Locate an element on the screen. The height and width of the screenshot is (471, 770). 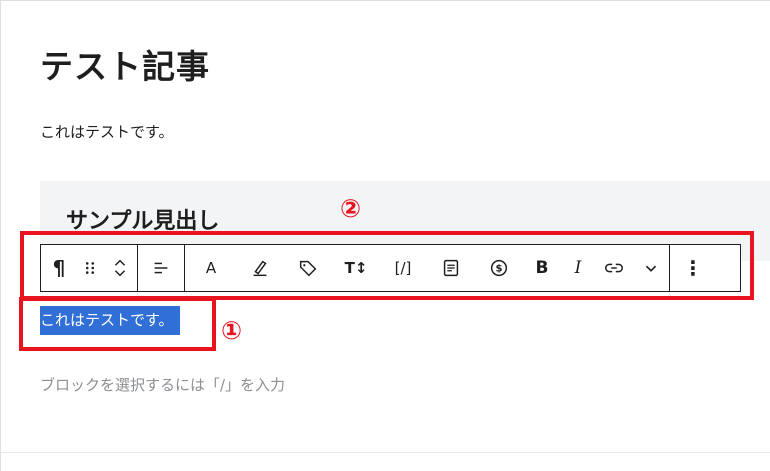
annotation-label-two: ② is located at coordinates (351, 208).